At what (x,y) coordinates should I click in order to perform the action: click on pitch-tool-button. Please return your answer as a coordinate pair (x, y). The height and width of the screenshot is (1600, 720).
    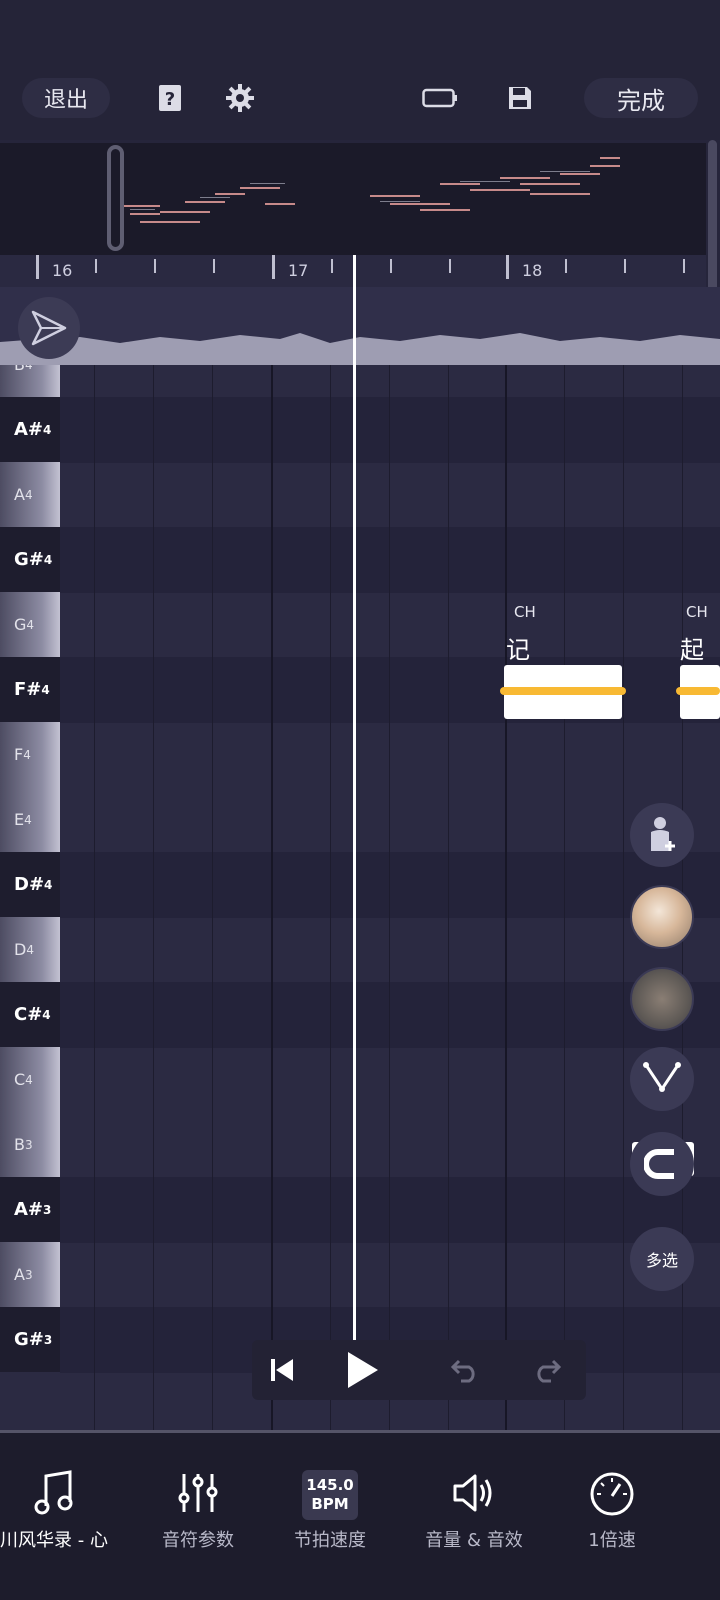
    Looking at the image, I should click on (49, 328).